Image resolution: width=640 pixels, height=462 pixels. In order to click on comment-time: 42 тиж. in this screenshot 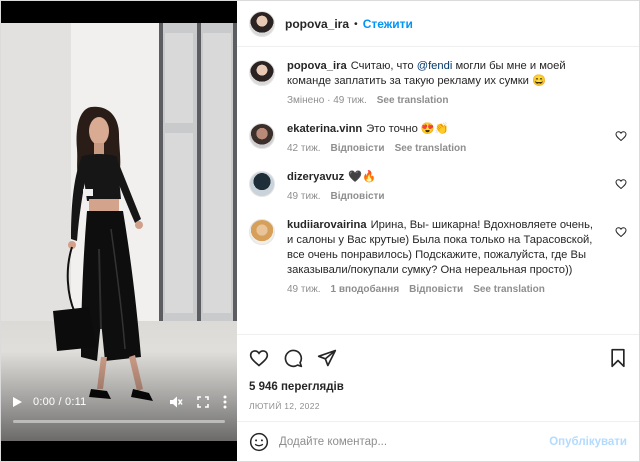, I will do `click(304, 148)`.